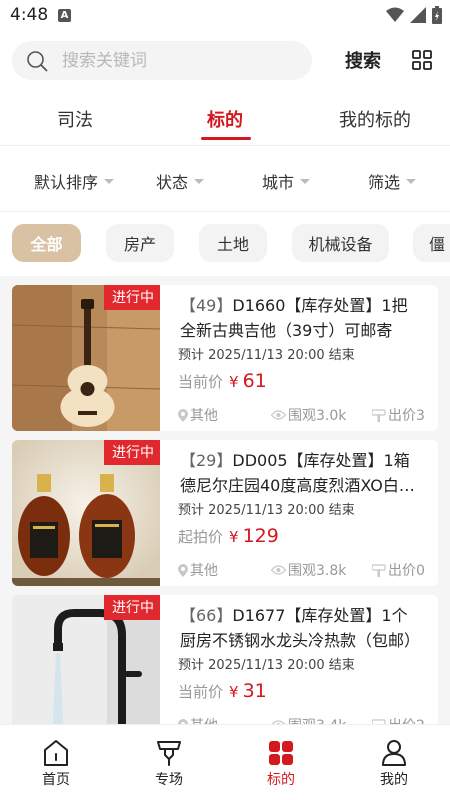 Image resolution: width=450 pixels, height=800 pixels. I want to click on bids-text: 出价0, so click(406, 571).